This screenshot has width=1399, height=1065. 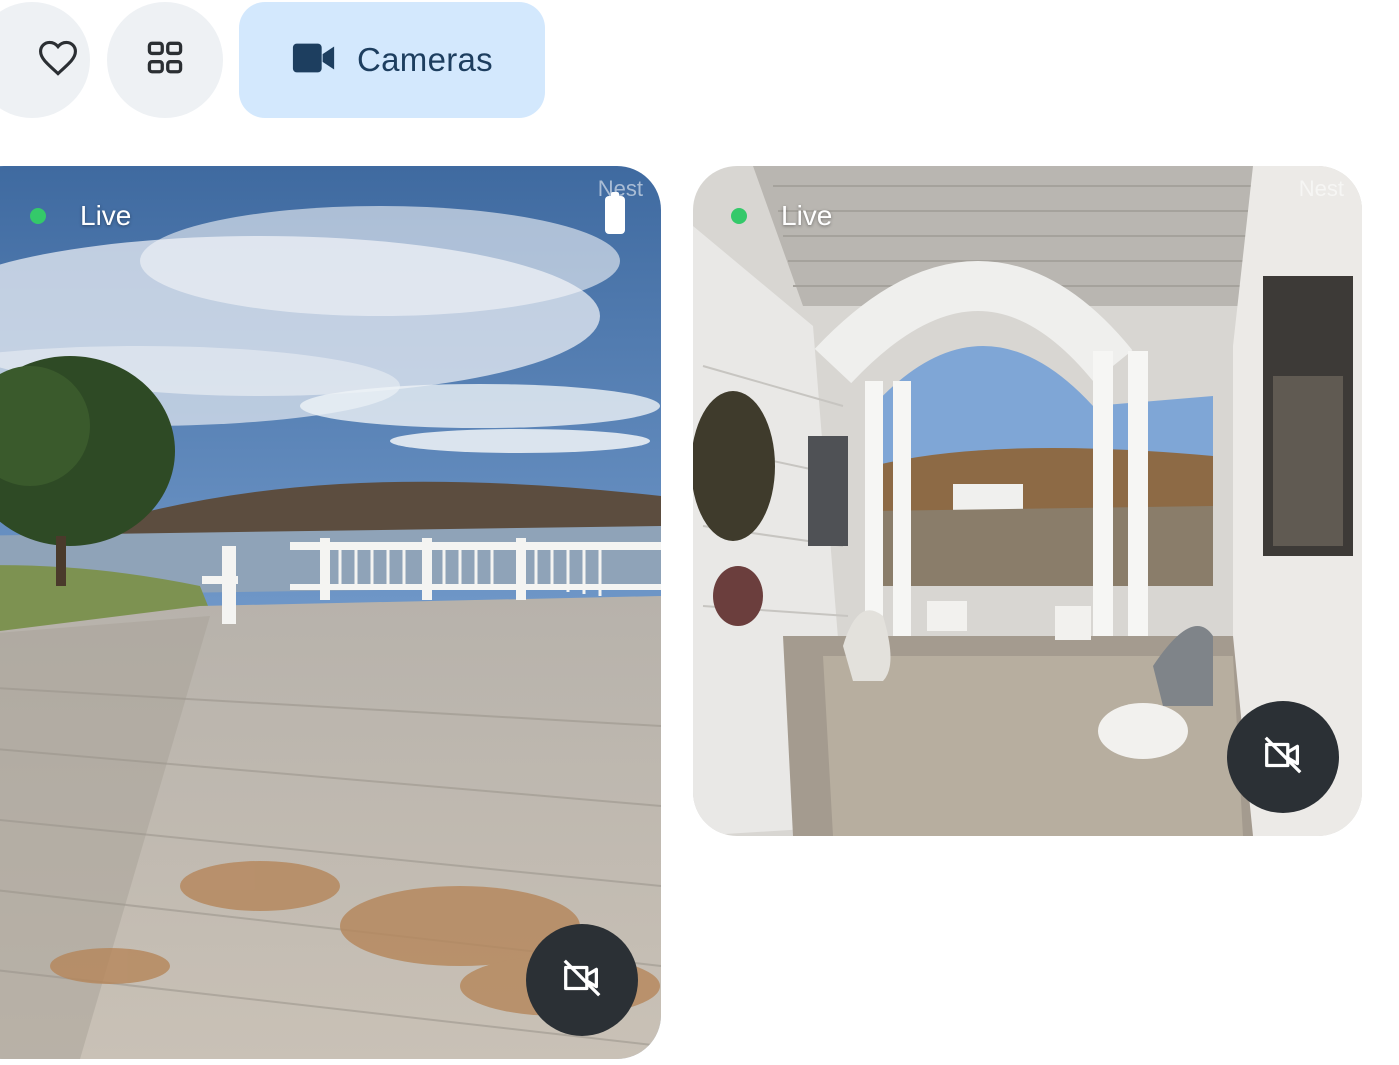 I want to click on grid-2x2-icon, so click(x=165, y=60).